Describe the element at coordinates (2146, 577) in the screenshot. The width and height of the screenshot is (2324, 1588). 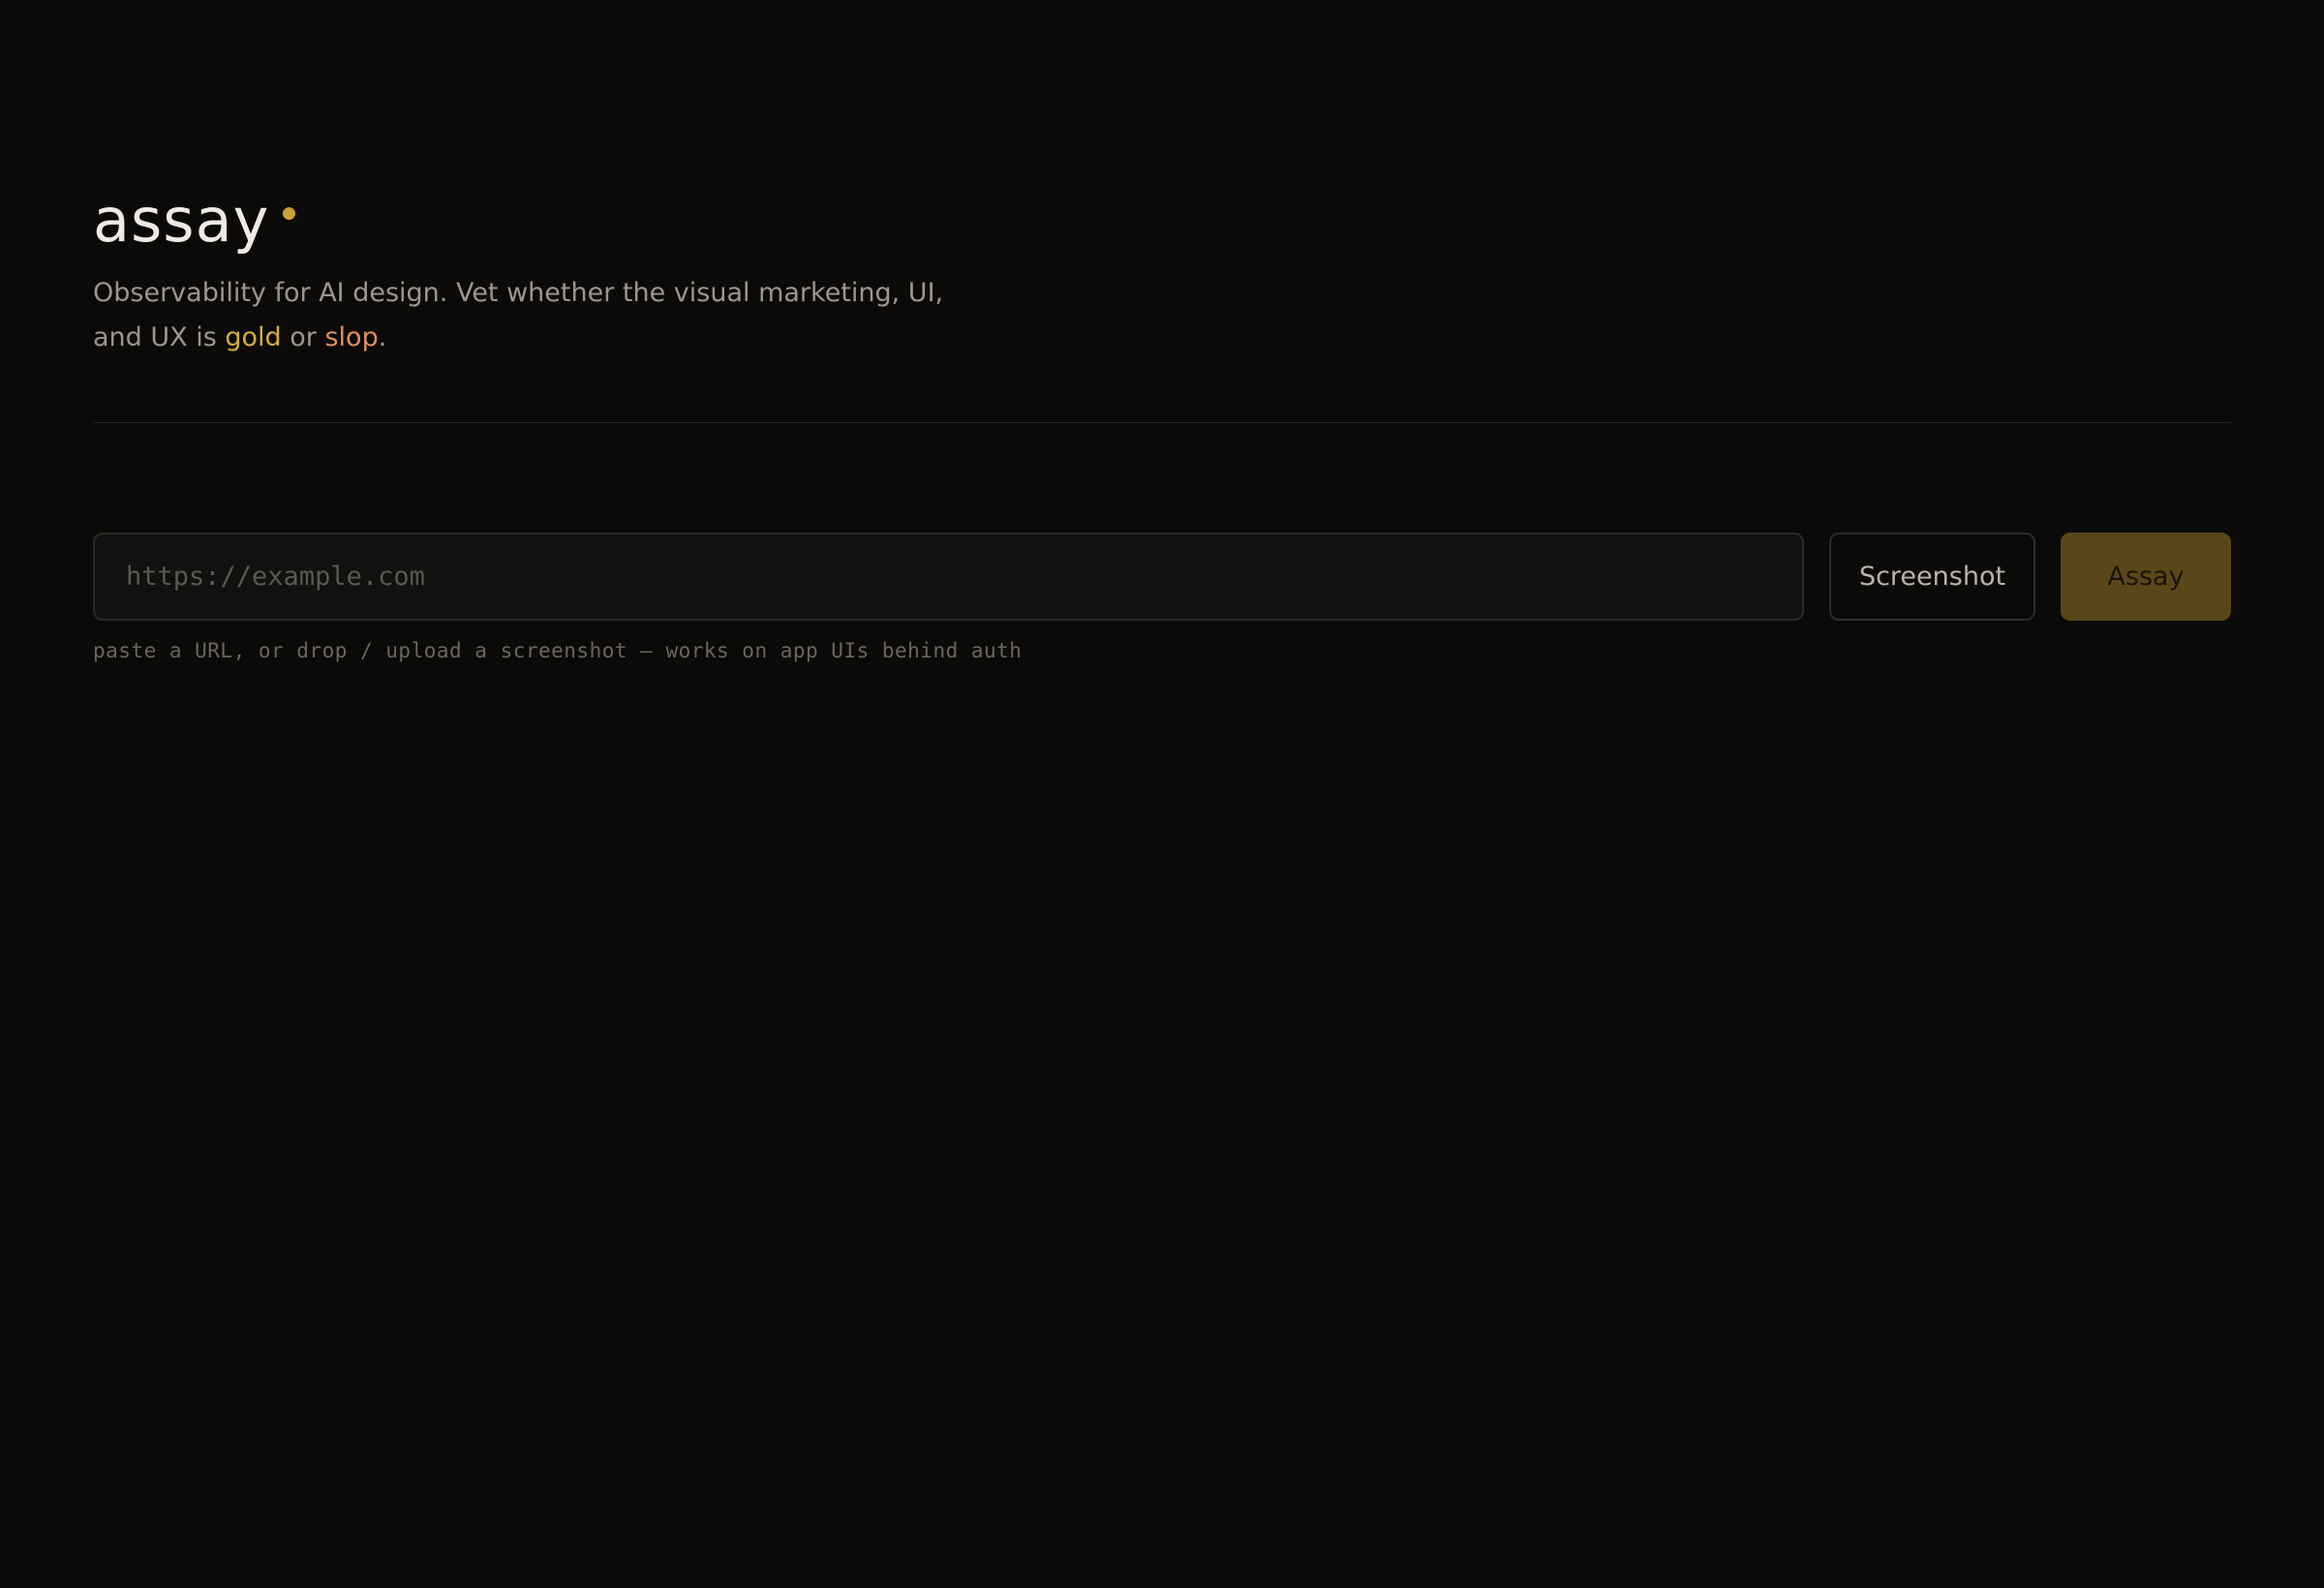
I see `assay-button: Assay` at that location.